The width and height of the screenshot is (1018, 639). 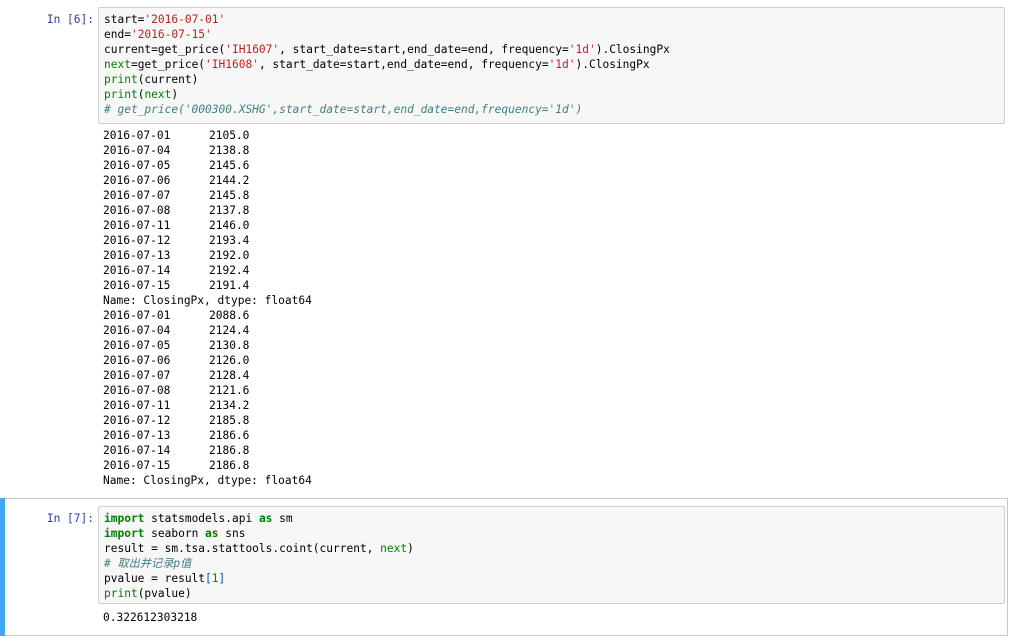 What do you see at coordinates (207, 180) in the screenshot?
I see `series-row: 2016-07-06 2144.2` at bounding box center [207, 180].